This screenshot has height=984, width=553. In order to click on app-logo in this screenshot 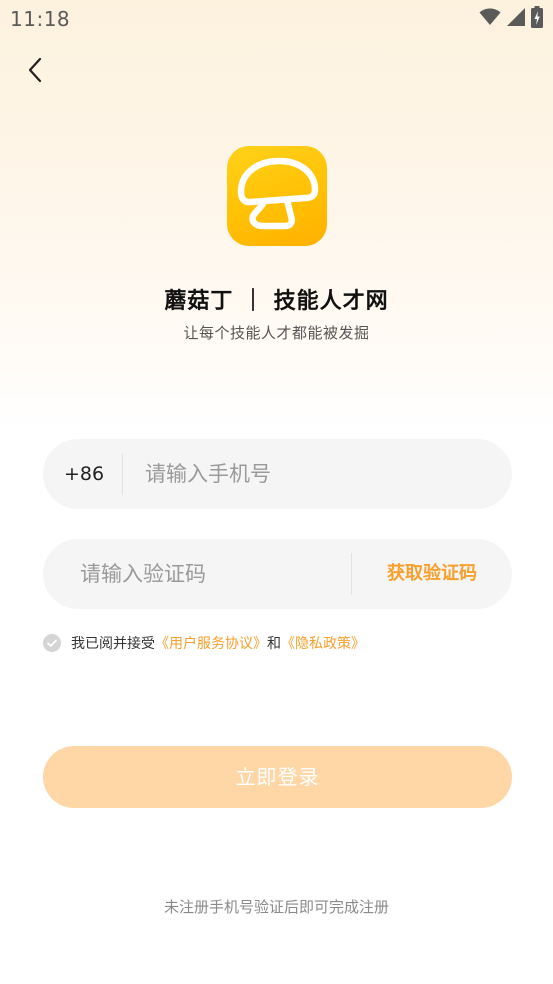, I will do `click(277, 196)`.